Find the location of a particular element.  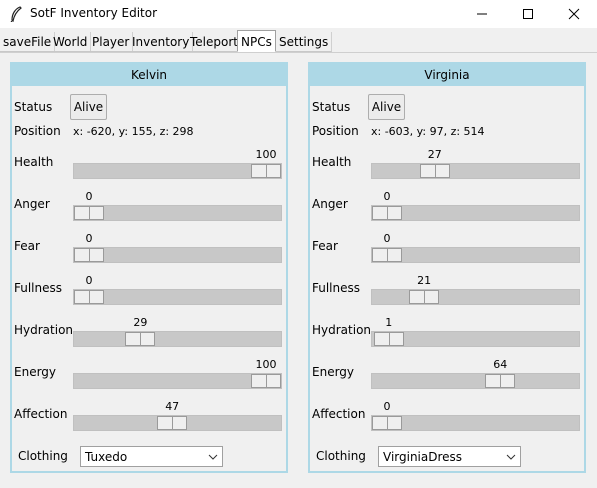

energy-slider: 100 is located at coordinates (177, 374).